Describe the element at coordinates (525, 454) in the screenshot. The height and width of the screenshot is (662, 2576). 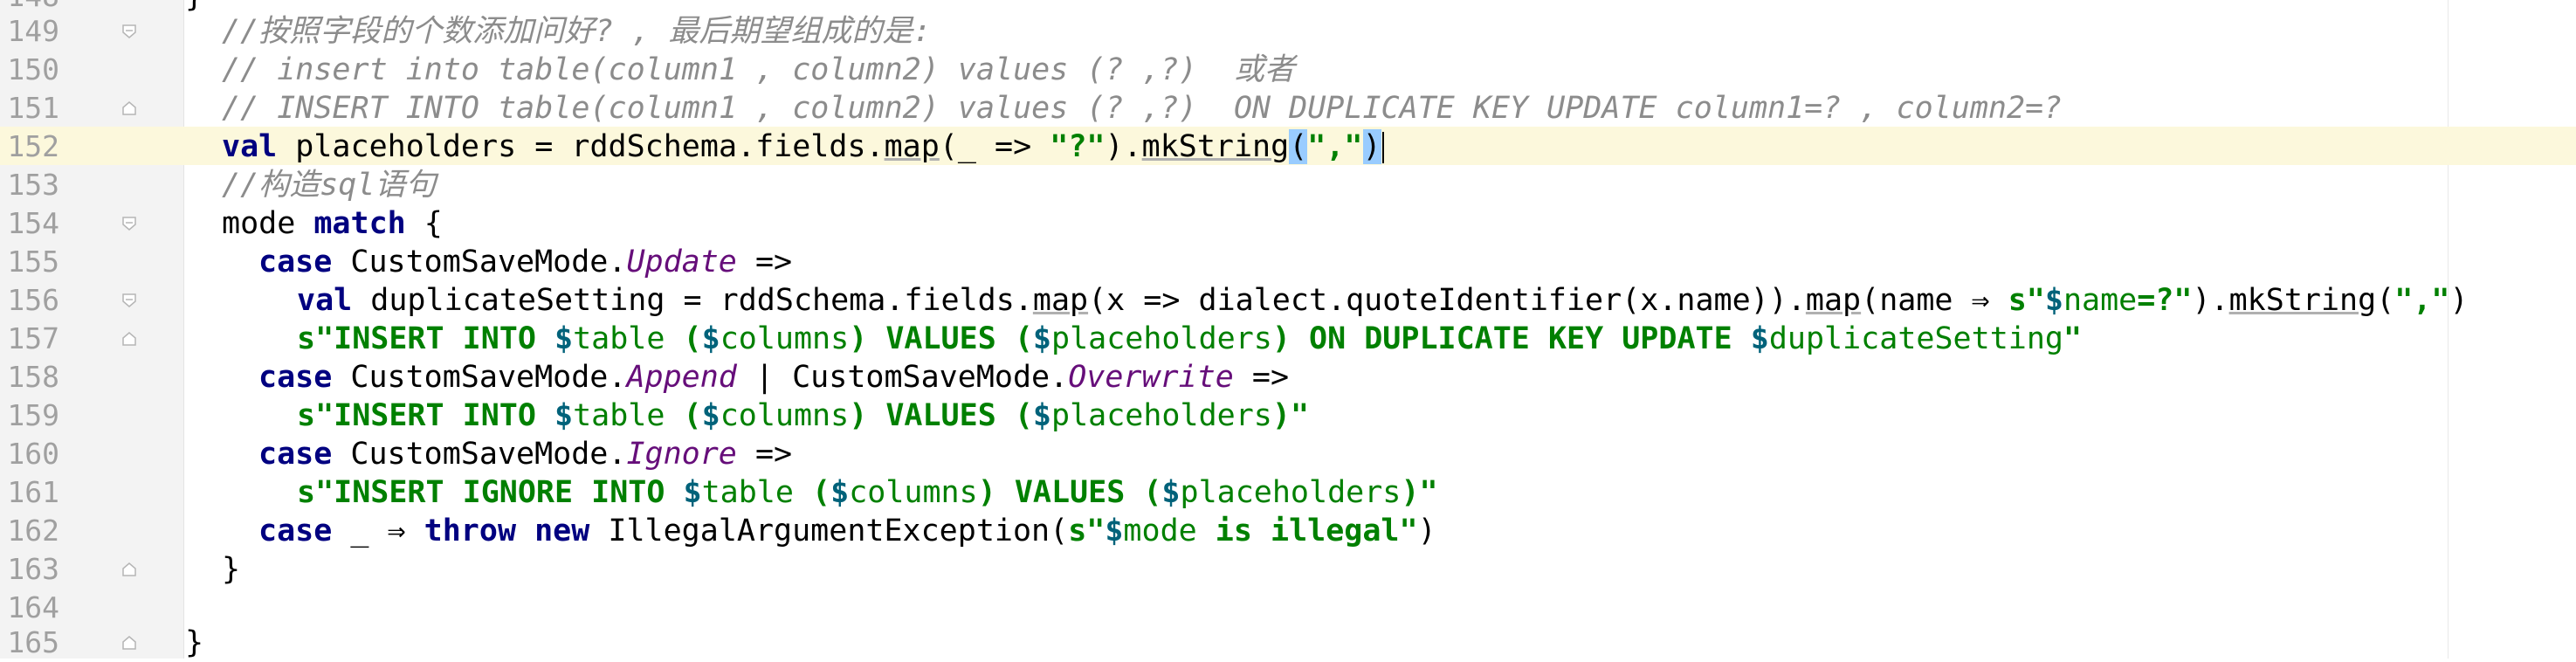
I see `code-text: case CustomSaveMode.Ignore =>` at that location.